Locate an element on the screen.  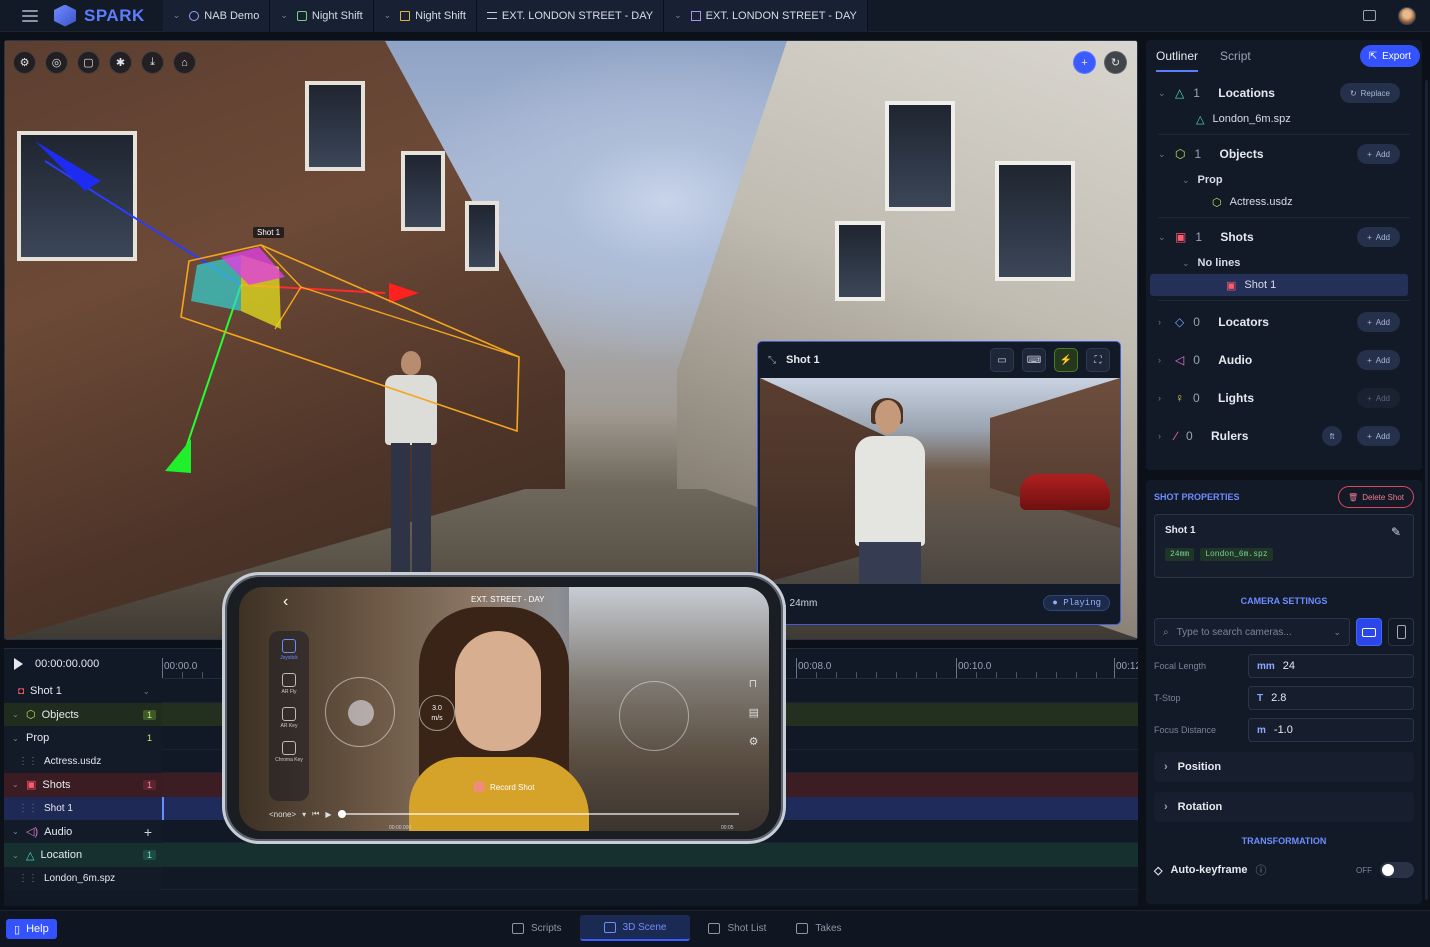
edit-icon: ✎ is located at coordinates (1396, 532).